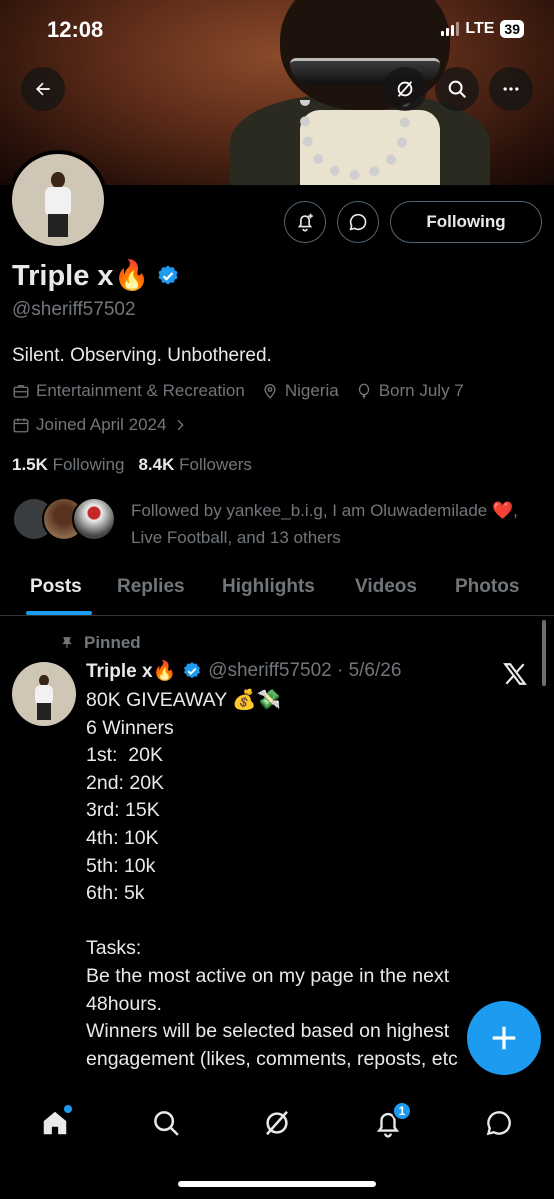  What do you see at coordinates (268, 587) in the screenshot?
I see `tab-highlights: Highlights` at bounding box center [268, 587].